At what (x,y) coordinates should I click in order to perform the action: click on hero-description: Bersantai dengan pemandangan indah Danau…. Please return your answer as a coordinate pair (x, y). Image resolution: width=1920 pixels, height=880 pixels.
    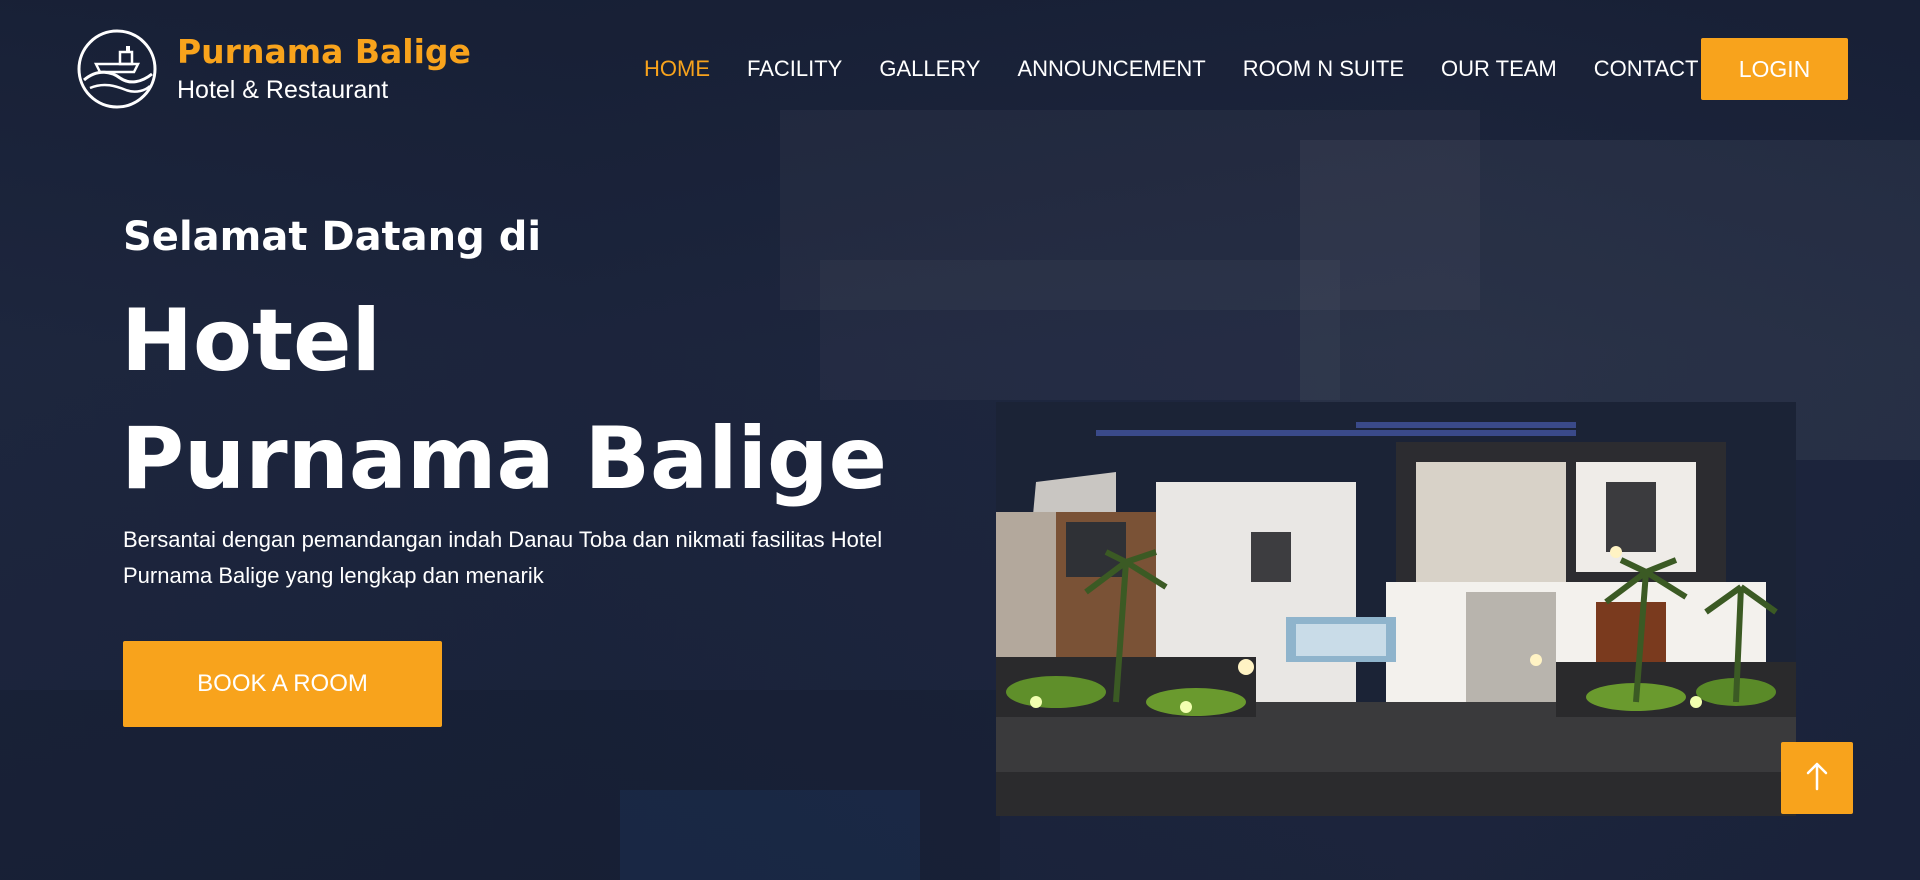
    Looking at the image, I should click on (503, 557).